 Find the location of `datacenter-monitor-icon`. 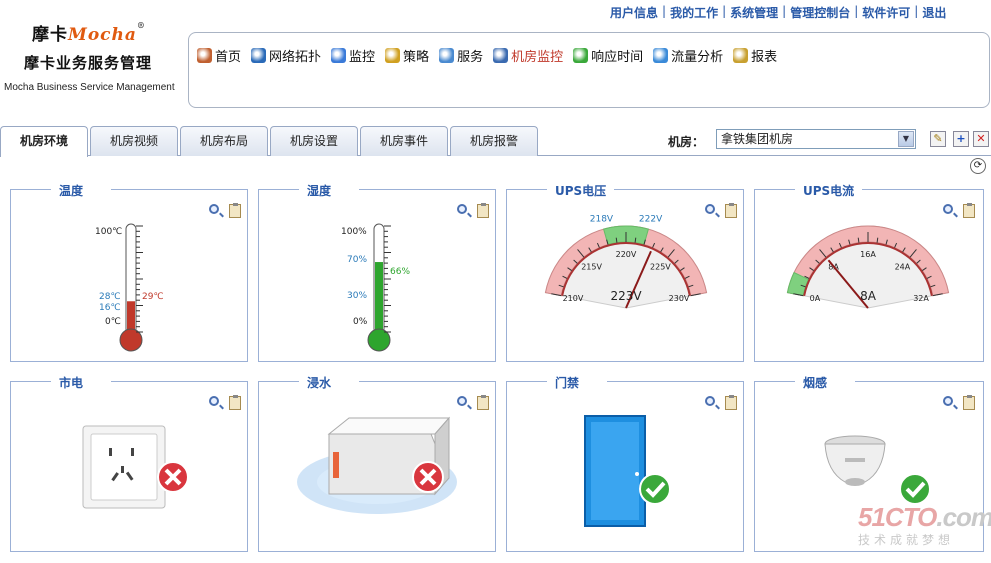

datacenter-monitor-icon is located at coordinates (501, 55).